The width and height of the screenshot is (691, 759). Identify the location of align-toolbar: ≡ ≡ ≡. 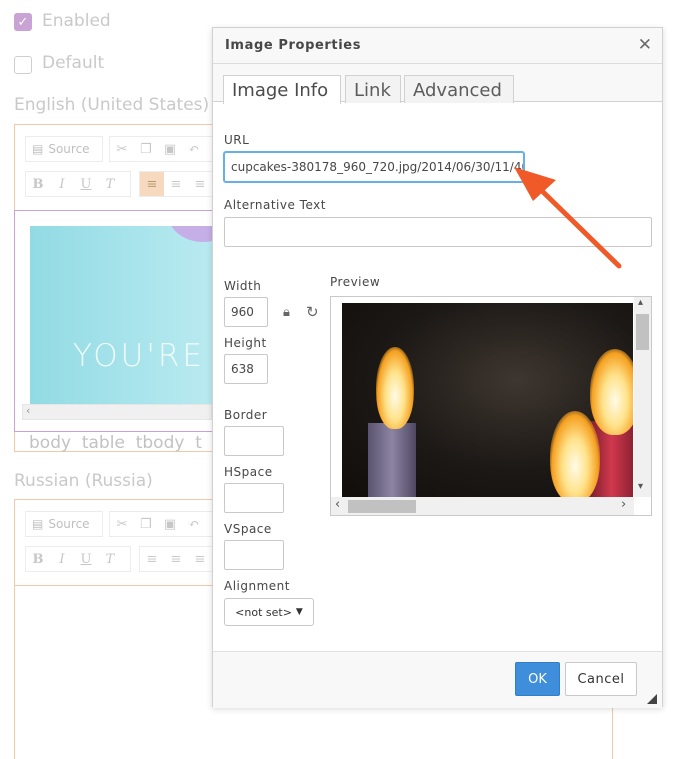
(176, 184).